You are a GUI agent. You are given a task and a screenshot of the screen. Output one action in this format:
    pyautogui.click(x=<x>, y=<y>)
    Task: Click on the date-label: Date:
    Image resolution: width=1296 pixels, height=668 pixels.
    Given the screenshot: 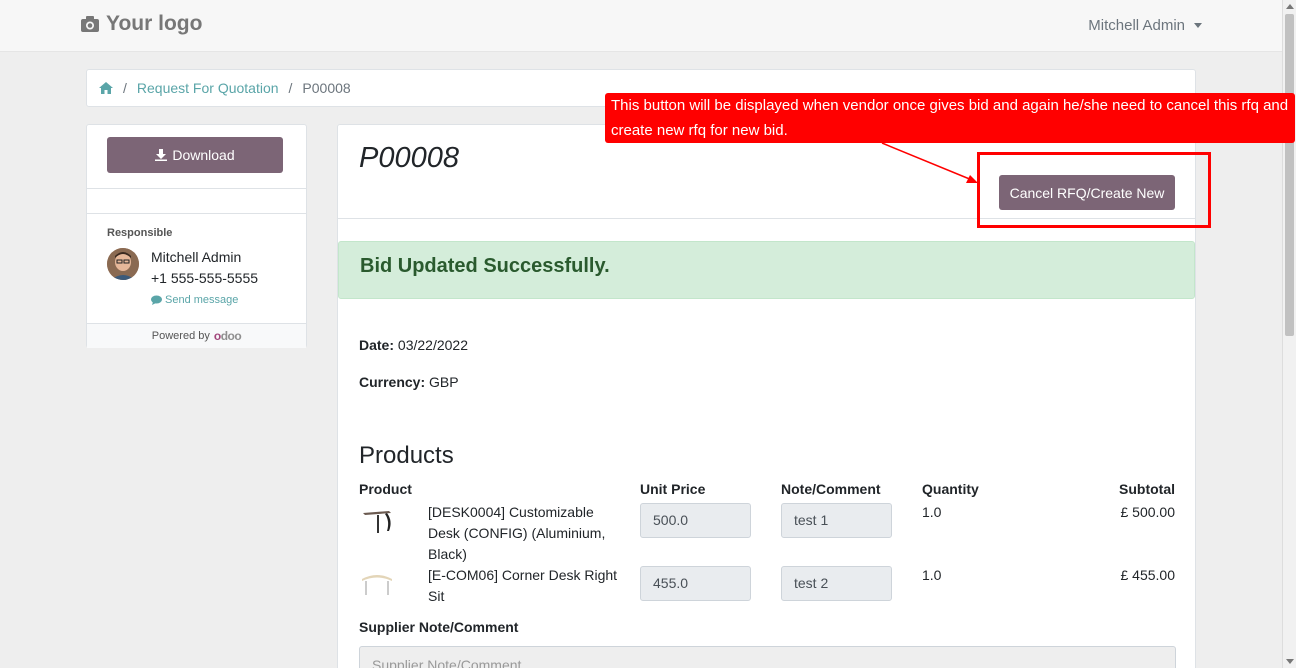 What is the action you would take?
    pyautogui.click(x=377, y=345)
    